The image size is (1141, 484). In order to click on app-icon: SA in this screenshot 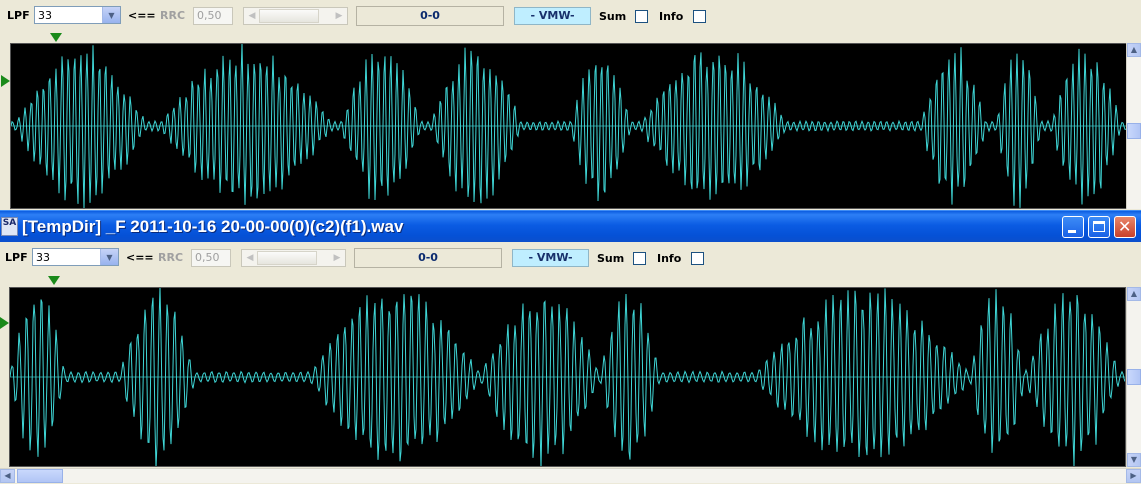, I will do `click(9, 226)`.